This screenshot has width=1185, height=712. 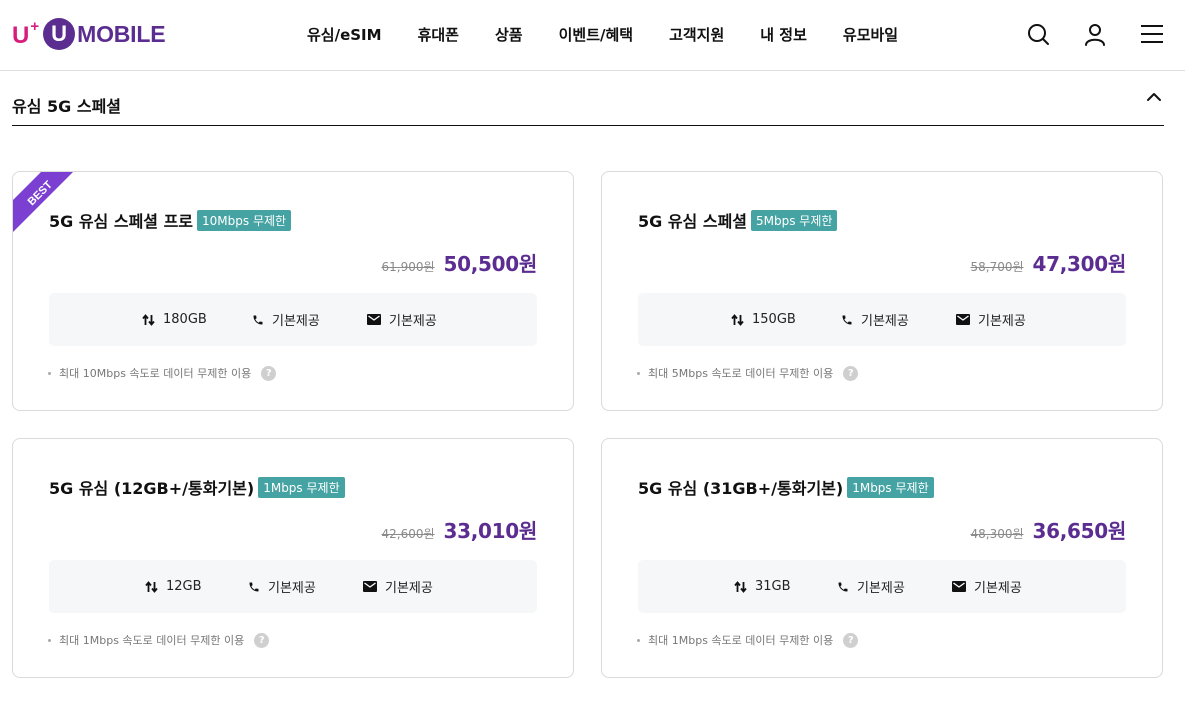 I want to click on price-row: 42,600원 33,010원, so click(x=459, y=529).